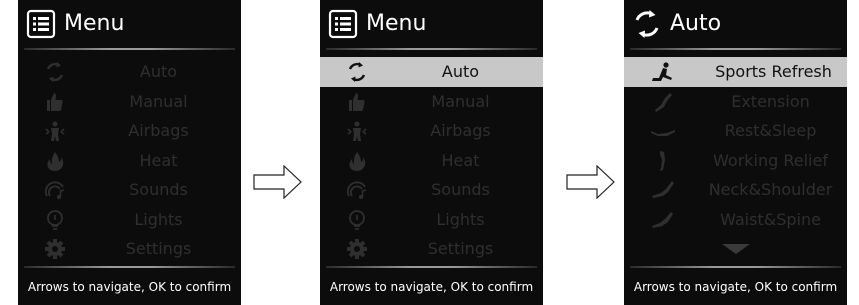 The image size is (859, 305). Describe the element at coordinates (662, 71) in the screenshot. I see `sports-refresh-posture-icon` at that location.